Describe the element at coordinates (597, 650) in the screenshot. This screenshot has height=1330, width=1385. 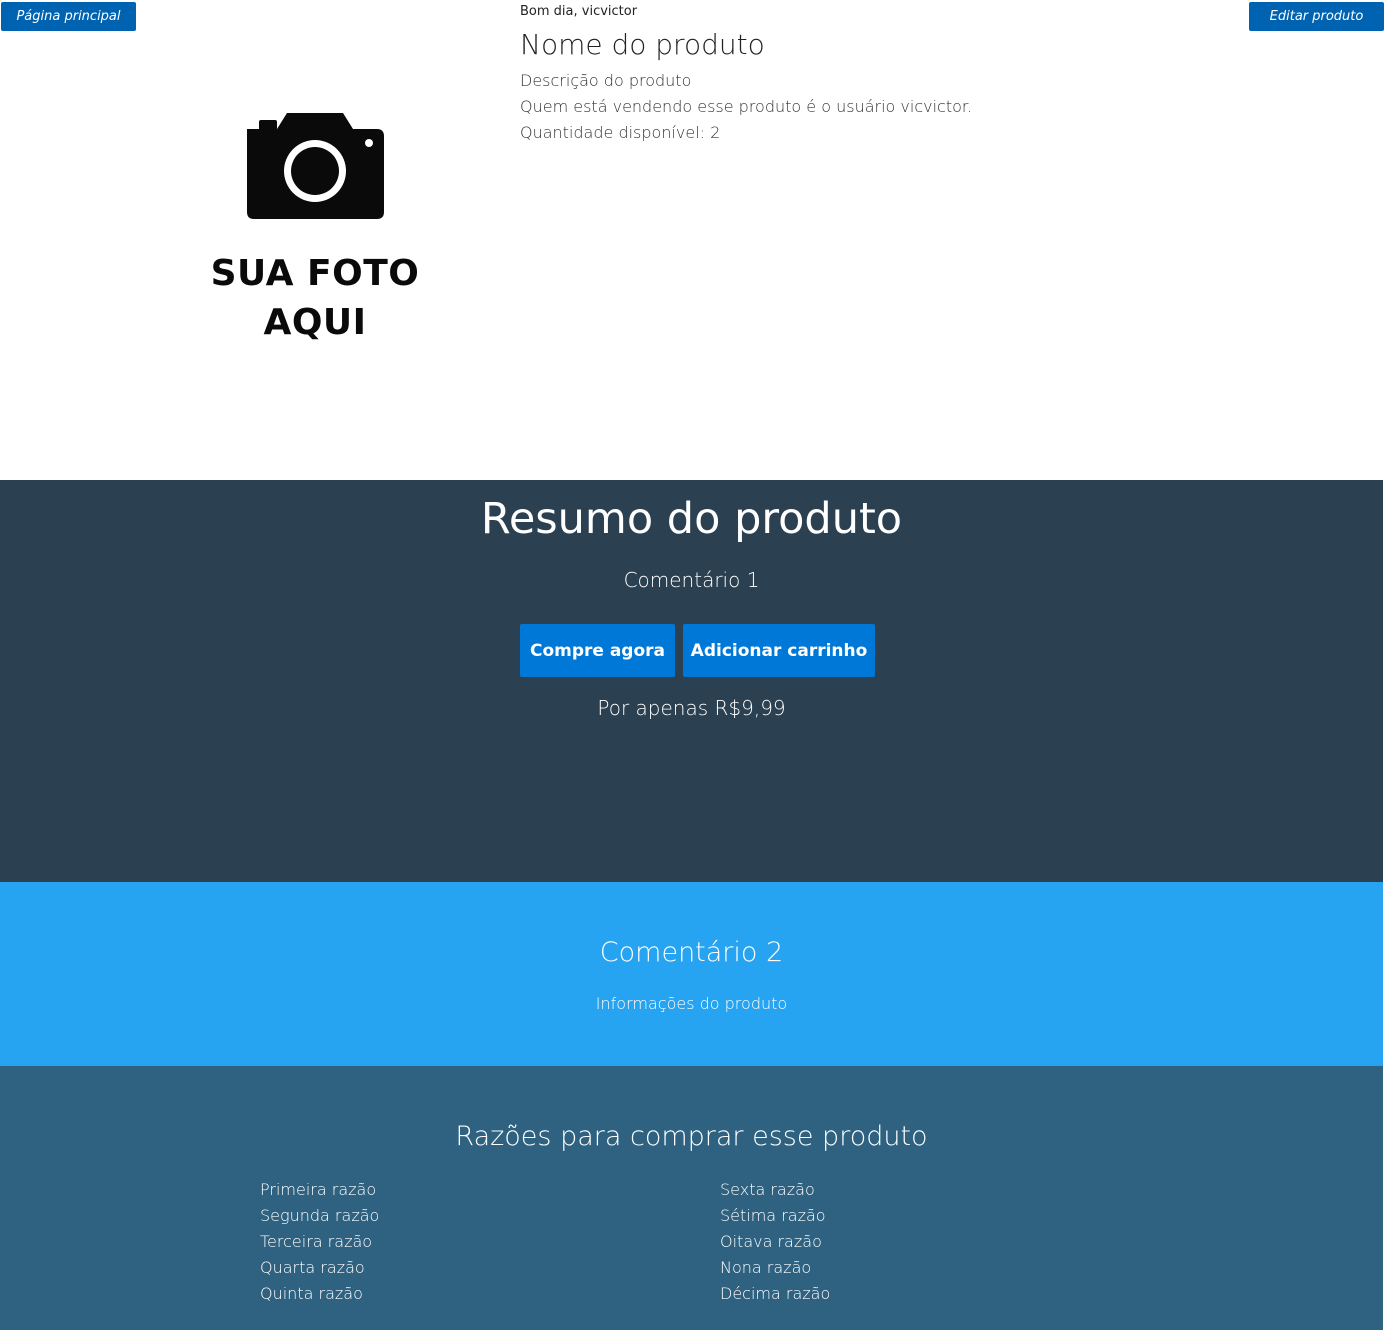
I see `buy-now-button: Compre agora` at that location.